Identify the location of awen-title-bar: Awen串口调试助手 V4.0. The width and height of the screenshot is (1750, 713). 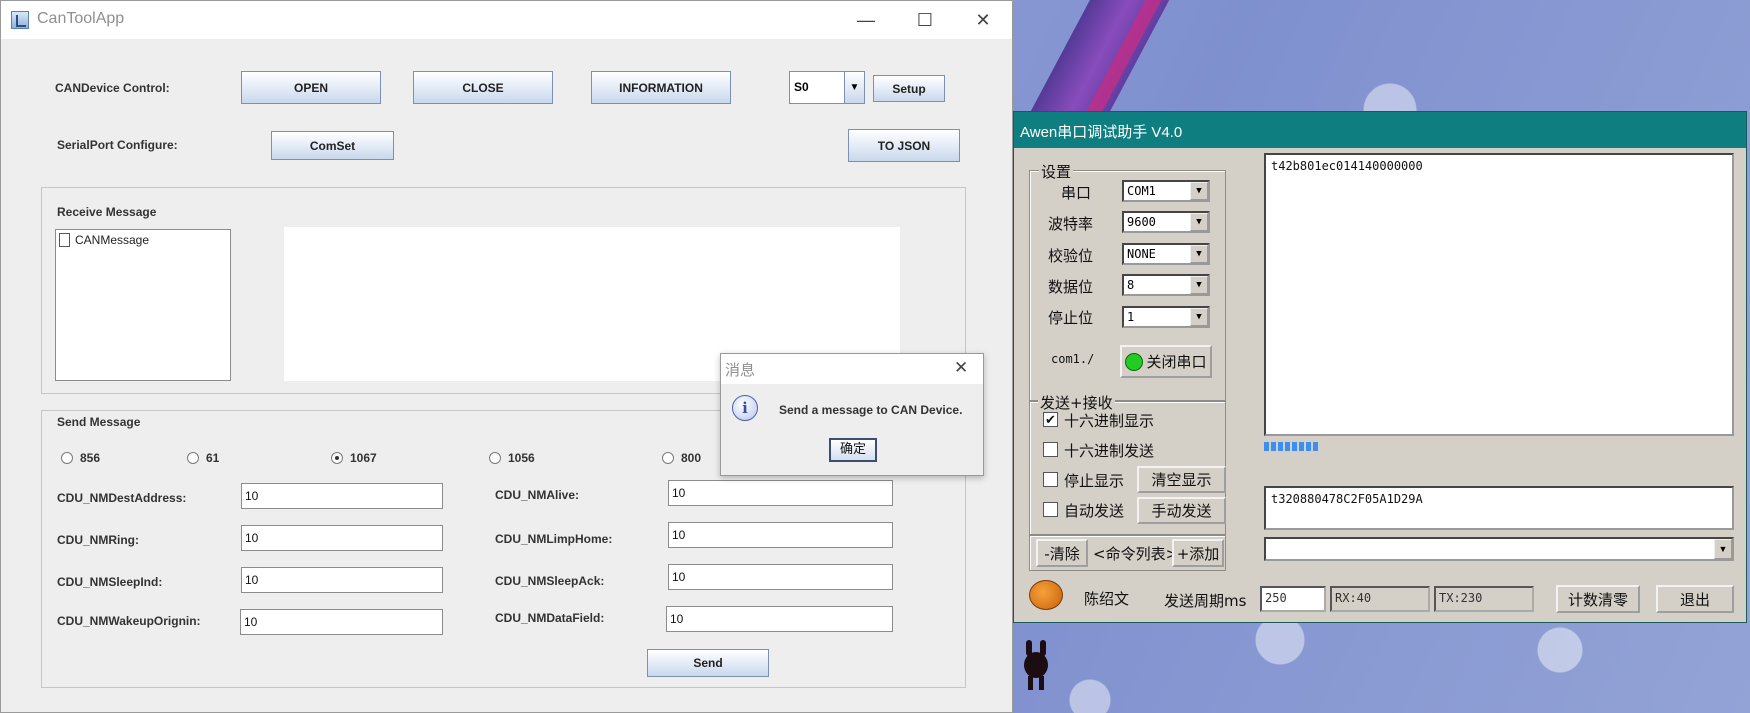
(1380, 130).